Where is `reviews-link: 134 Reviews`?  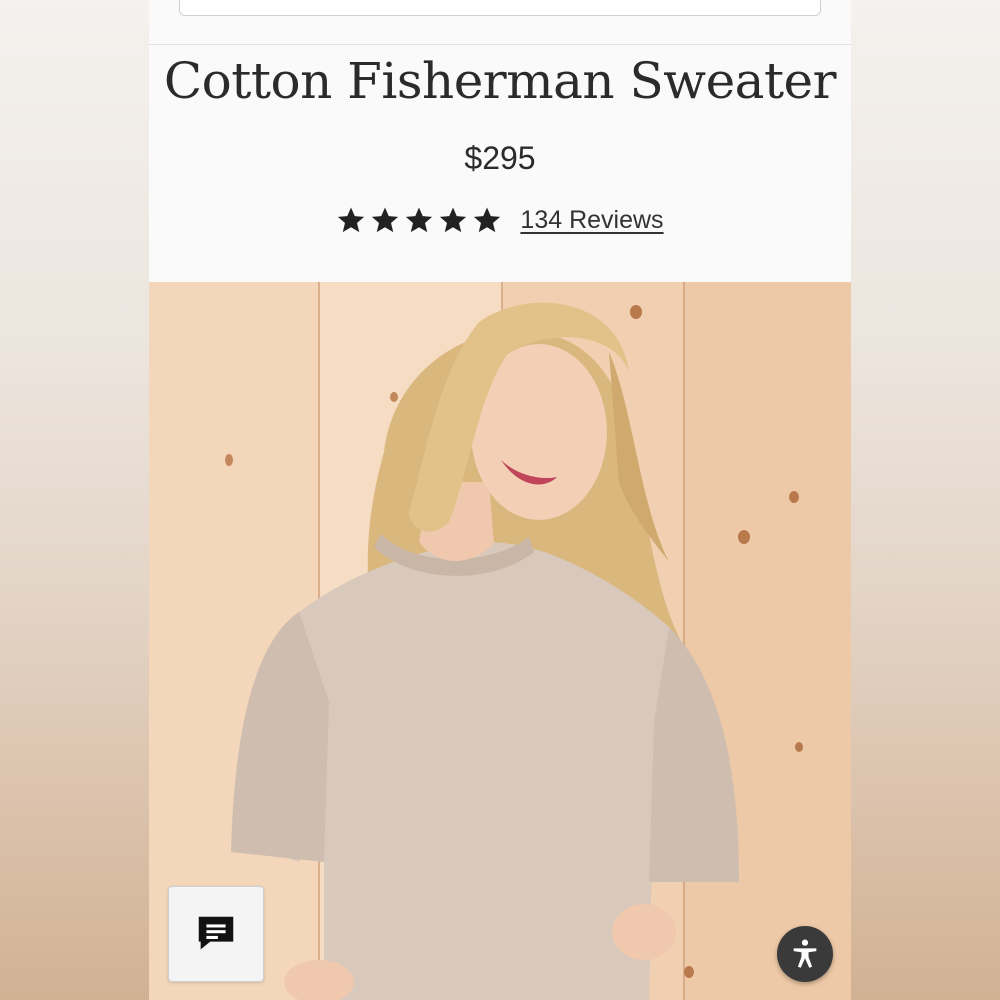 reviews-link: 134 Reviews is located at coordinates (591, 220).